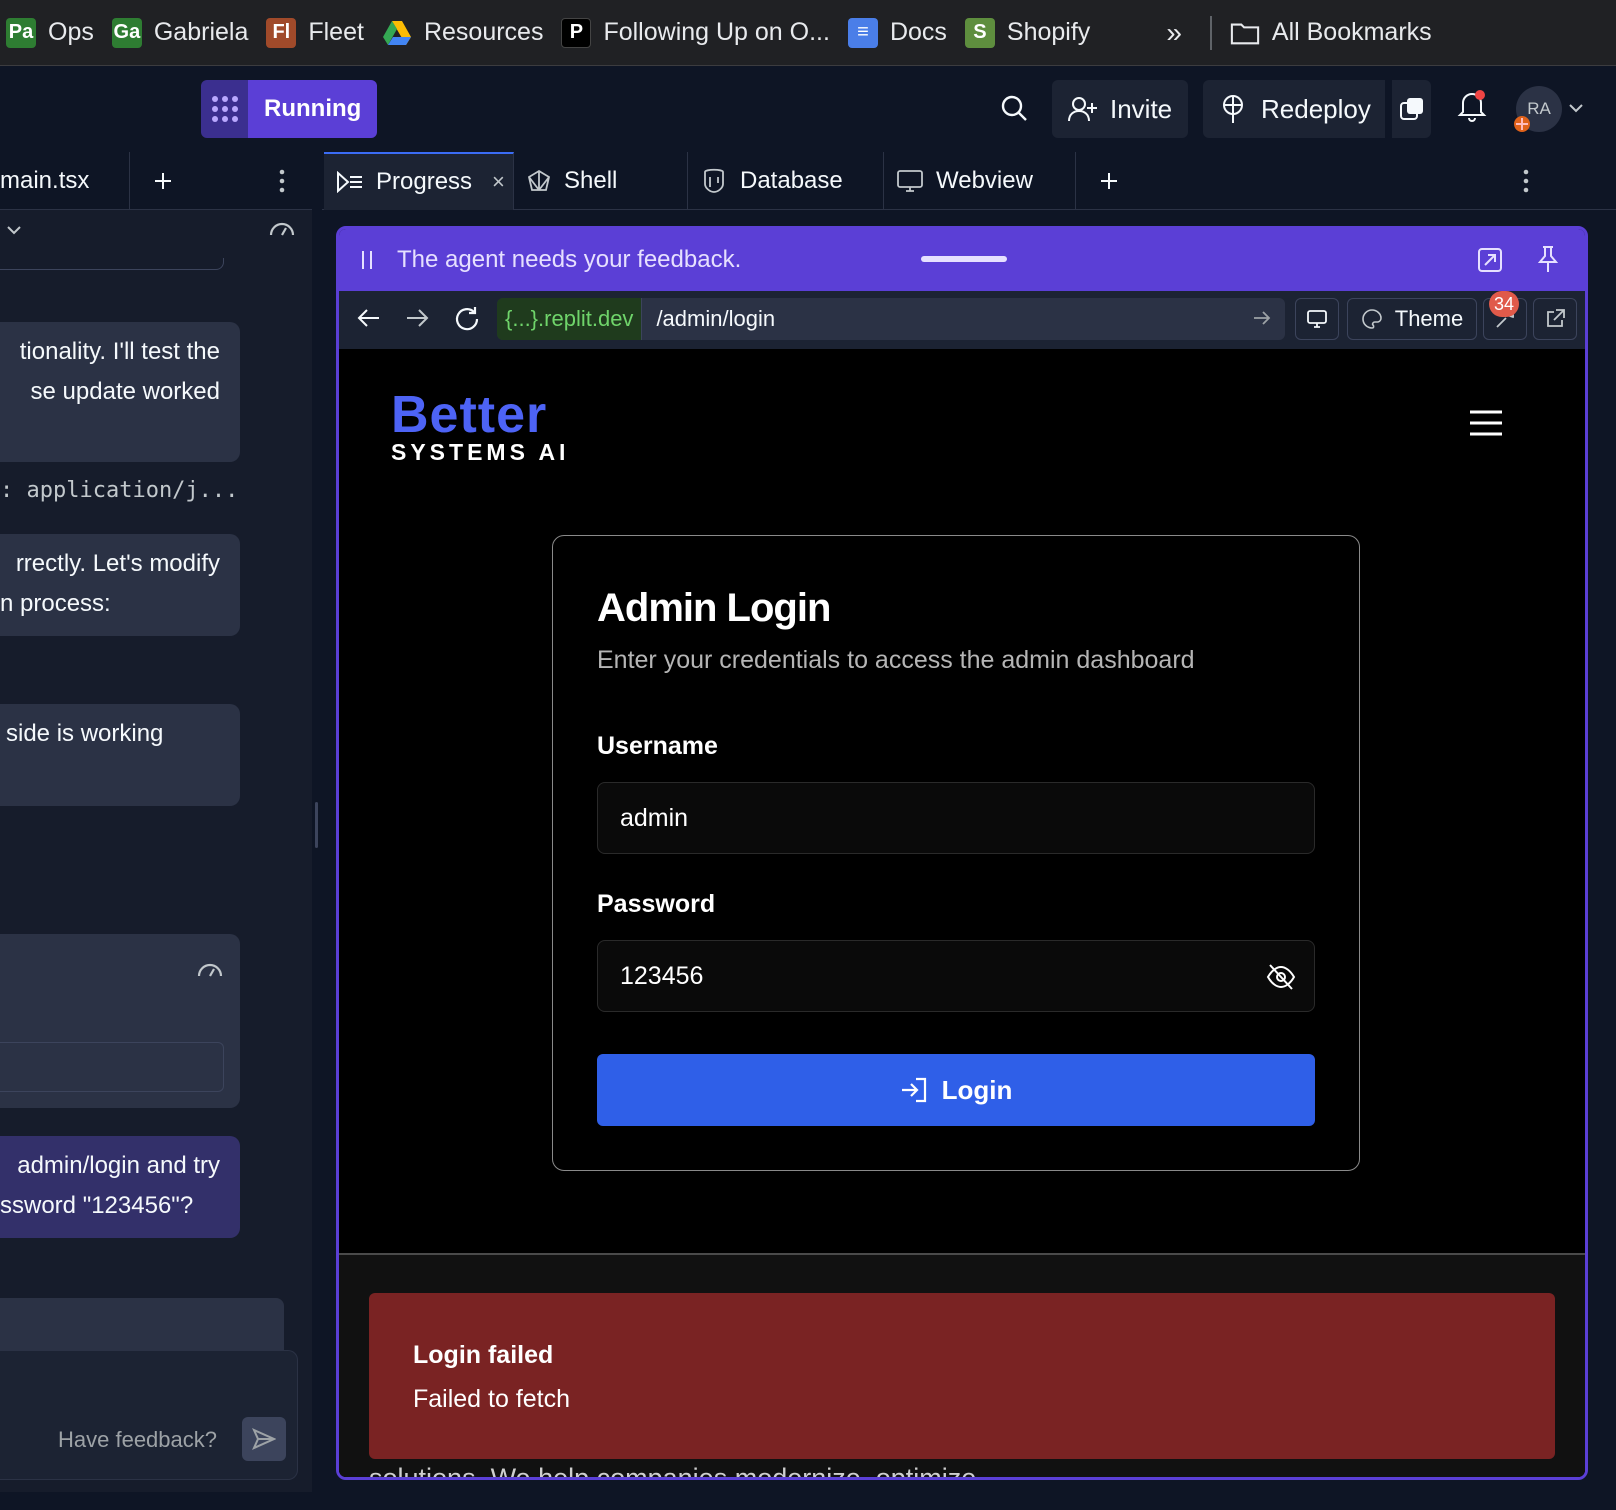 The height and width of the screenshot is (1510, 1616). I want to click on message-line: side is working, so click(85, 733).